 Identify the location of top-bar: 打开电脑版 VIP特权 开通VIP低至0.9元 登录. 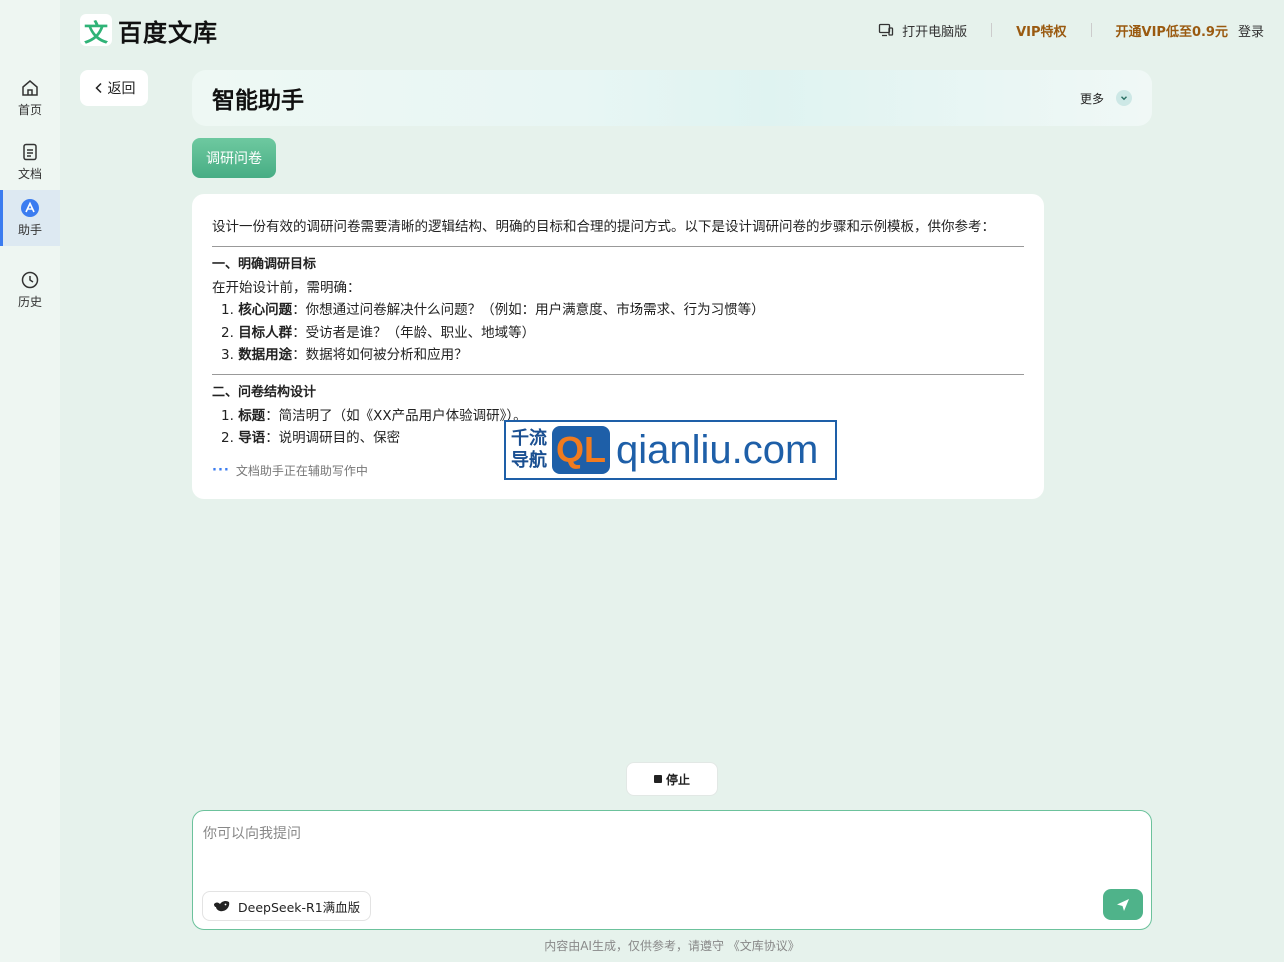
(1071, 30).